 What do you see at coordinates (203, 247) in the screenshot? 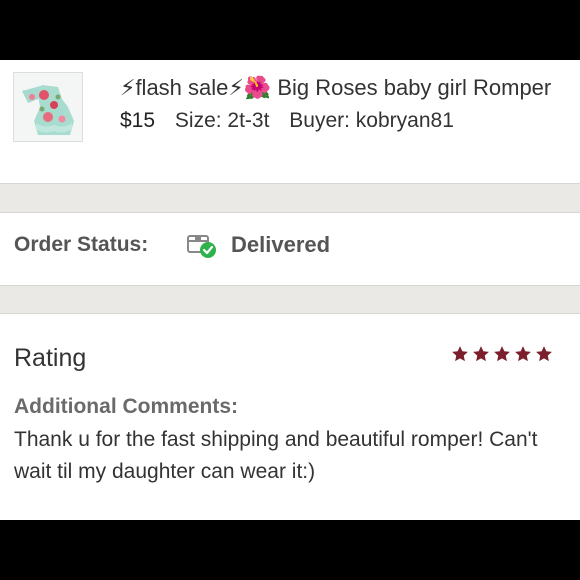
I see `package-delivered-icon` at bounding box center [203, 247].